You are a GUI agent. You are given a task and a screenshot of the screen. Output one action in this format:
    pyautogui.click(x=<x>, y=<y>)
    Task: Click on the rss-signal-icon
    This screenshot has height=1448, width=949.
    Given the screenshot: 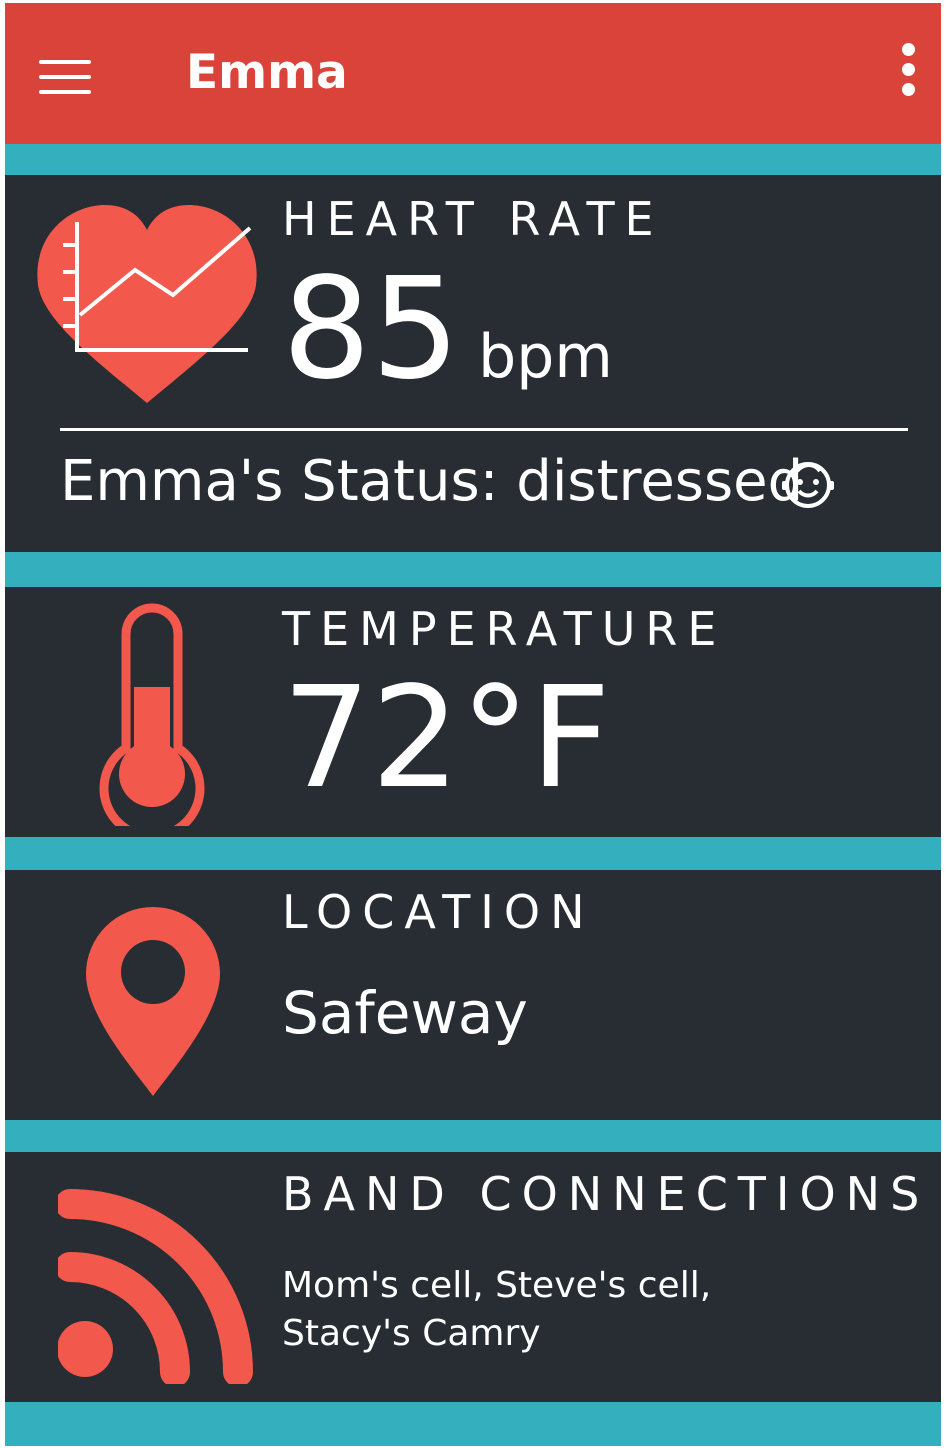 What is the action you would take?
    pyautogui.click(x=155, y=1286)
    